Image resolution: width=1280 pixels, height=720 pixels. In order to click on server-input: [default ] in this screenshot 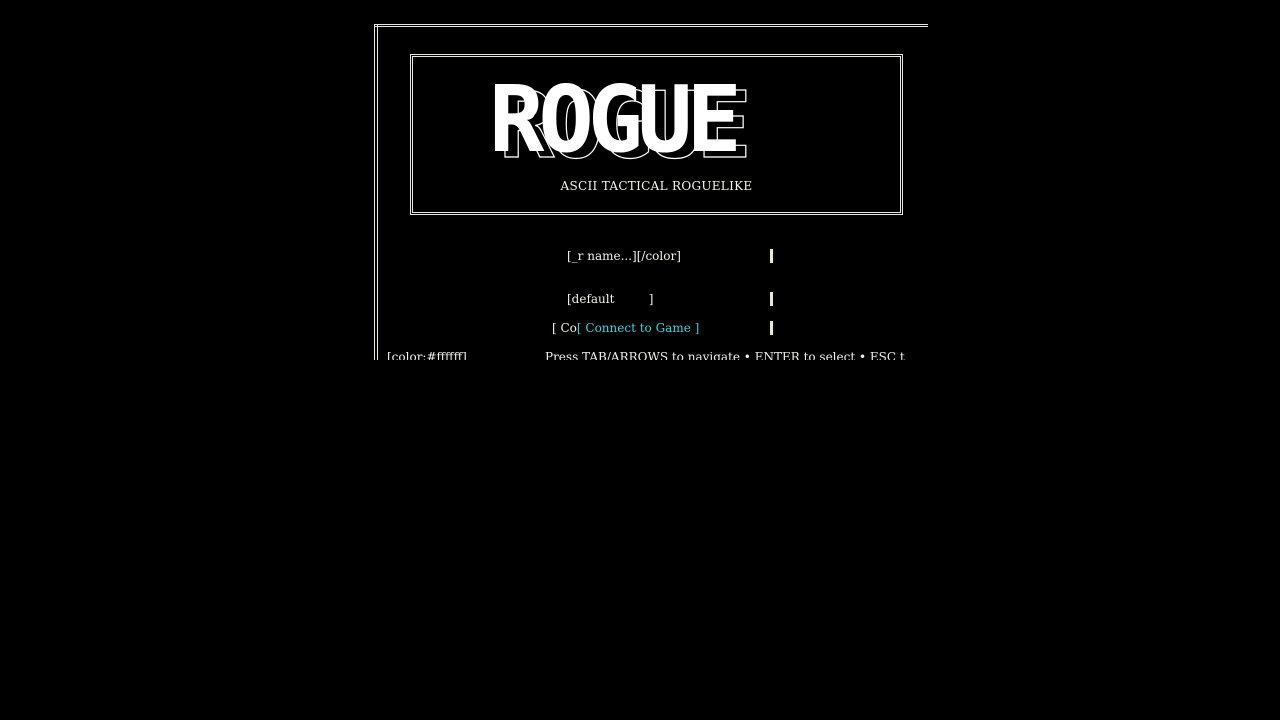, I will do `click(610, 299)`.